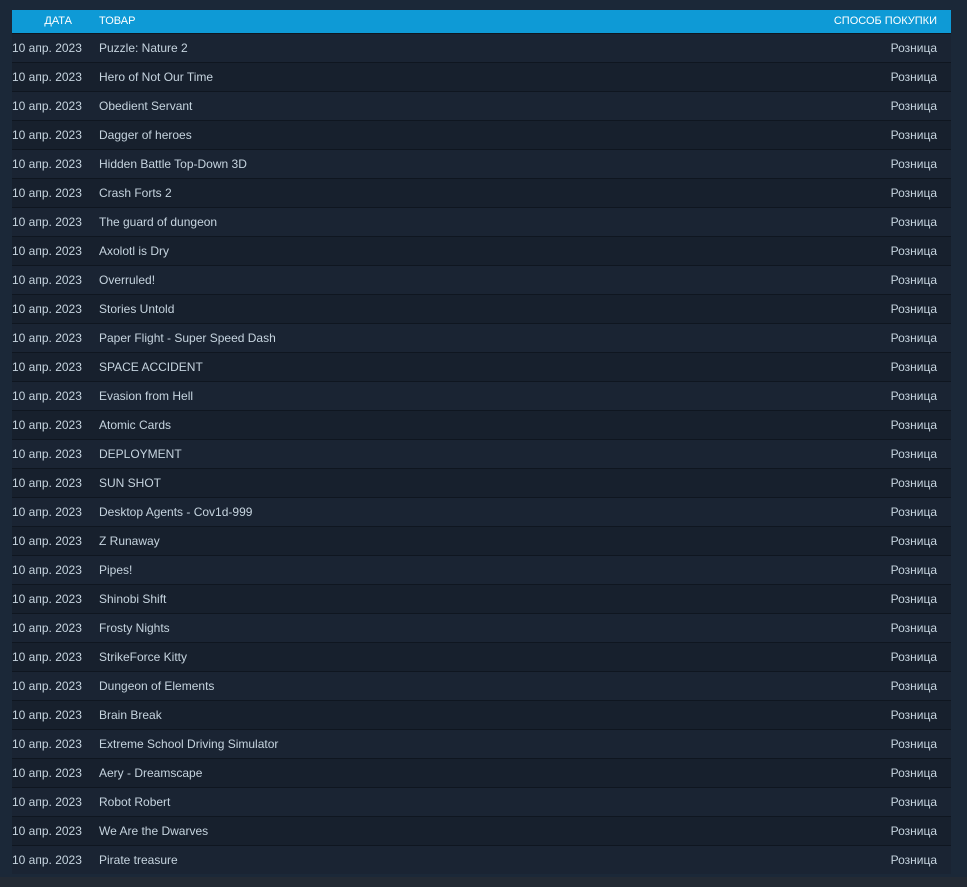 This screenshot has height=887, width=967. Describe the element at coordinates (481, 483) in the screenshot. I see `table-row: 10 апр. 2023 SUN SHOT Розница` at that location.